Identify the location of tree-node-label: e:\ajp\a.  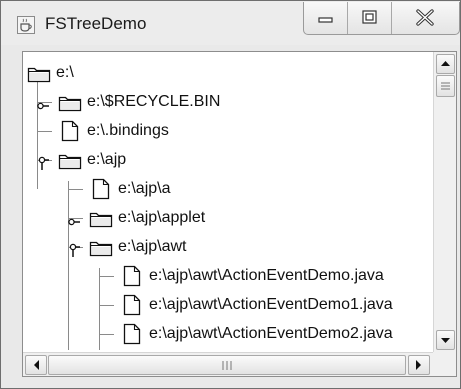
(144, 188).